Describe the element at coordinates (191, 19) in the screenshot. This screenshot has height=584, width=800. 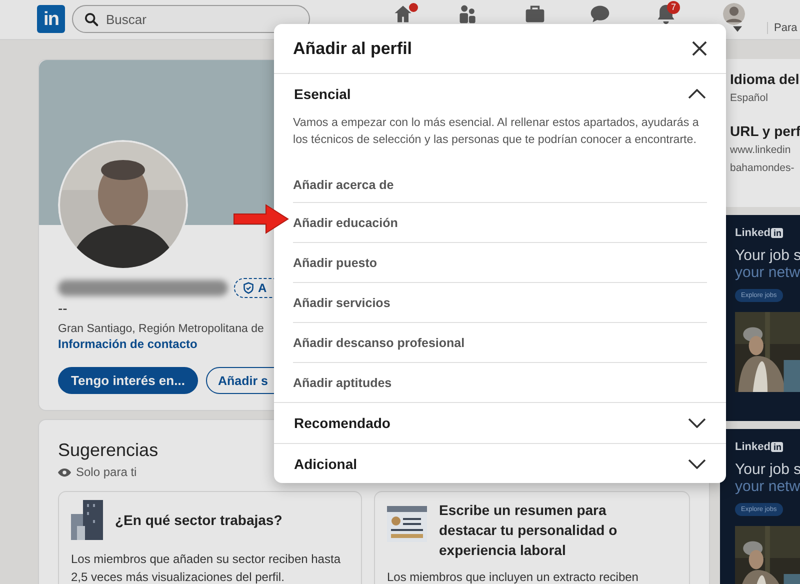
I see `search-field: Buscar` at that location.